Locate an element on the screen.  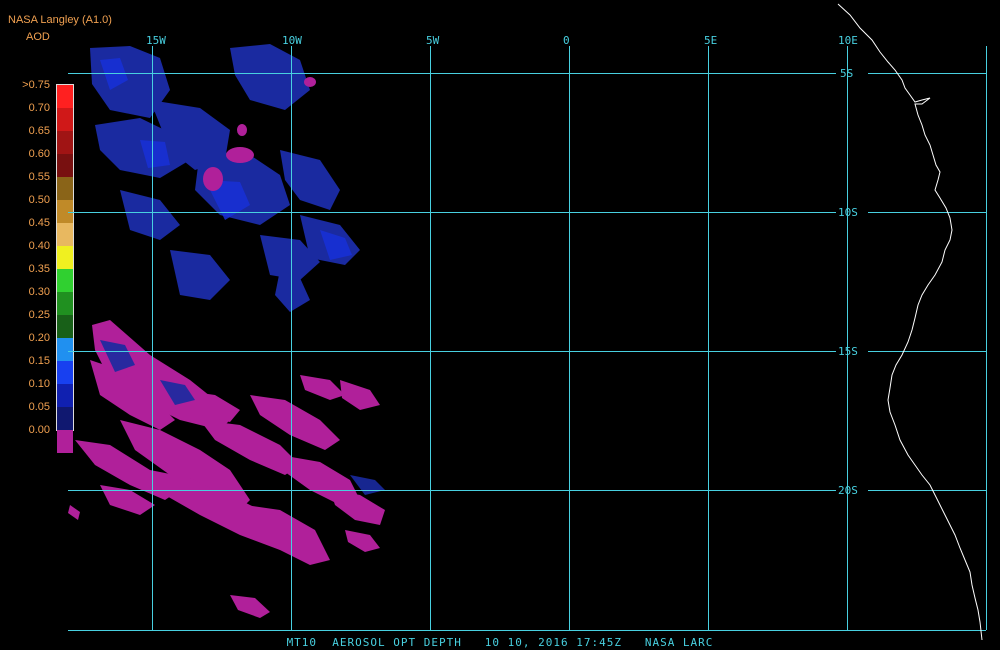
lat-label-5s: 5S is located at coordinates (847, 73).